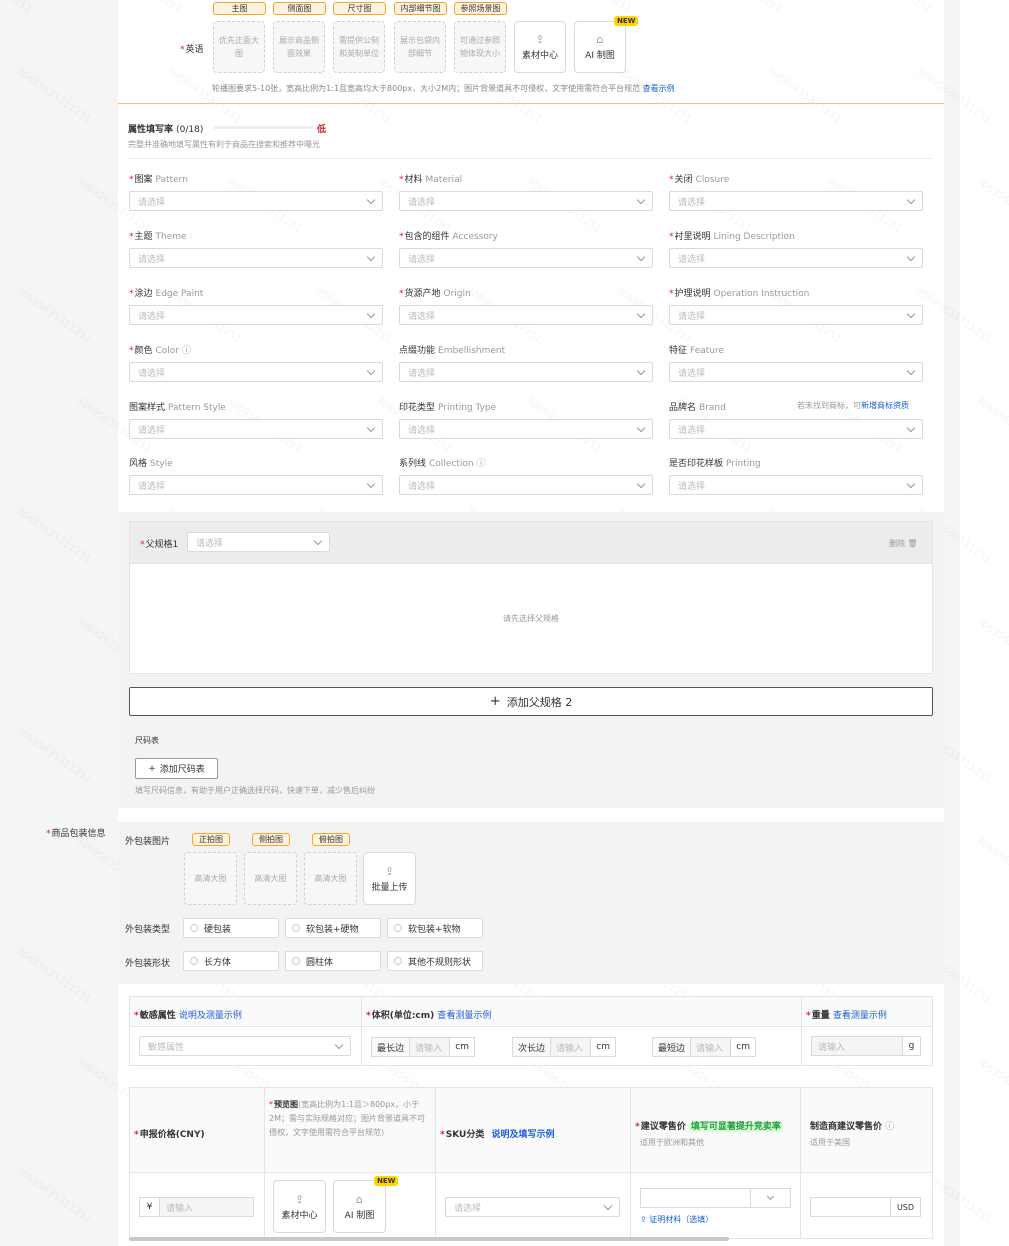 The height and width of the screenshot is (1246, 1009). I want to click on attribute-label: 点缀功能 Embellishment, so click(452, 349).